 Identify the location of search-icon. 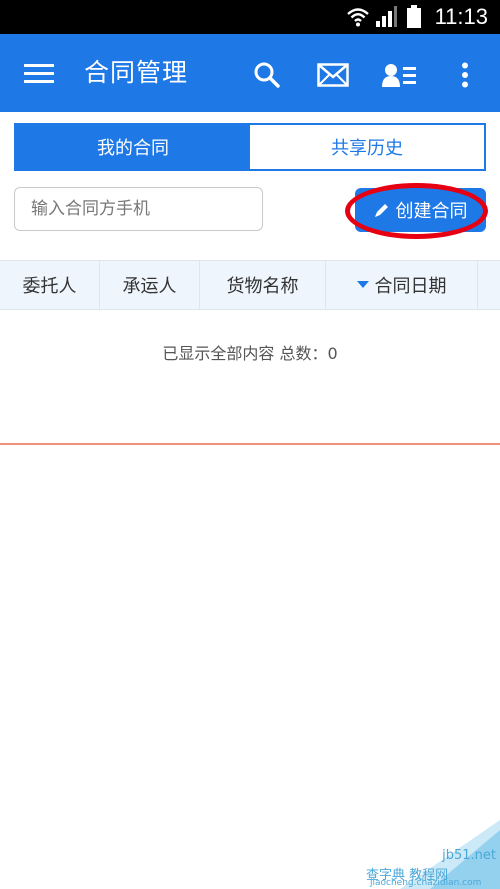
(267, 77).